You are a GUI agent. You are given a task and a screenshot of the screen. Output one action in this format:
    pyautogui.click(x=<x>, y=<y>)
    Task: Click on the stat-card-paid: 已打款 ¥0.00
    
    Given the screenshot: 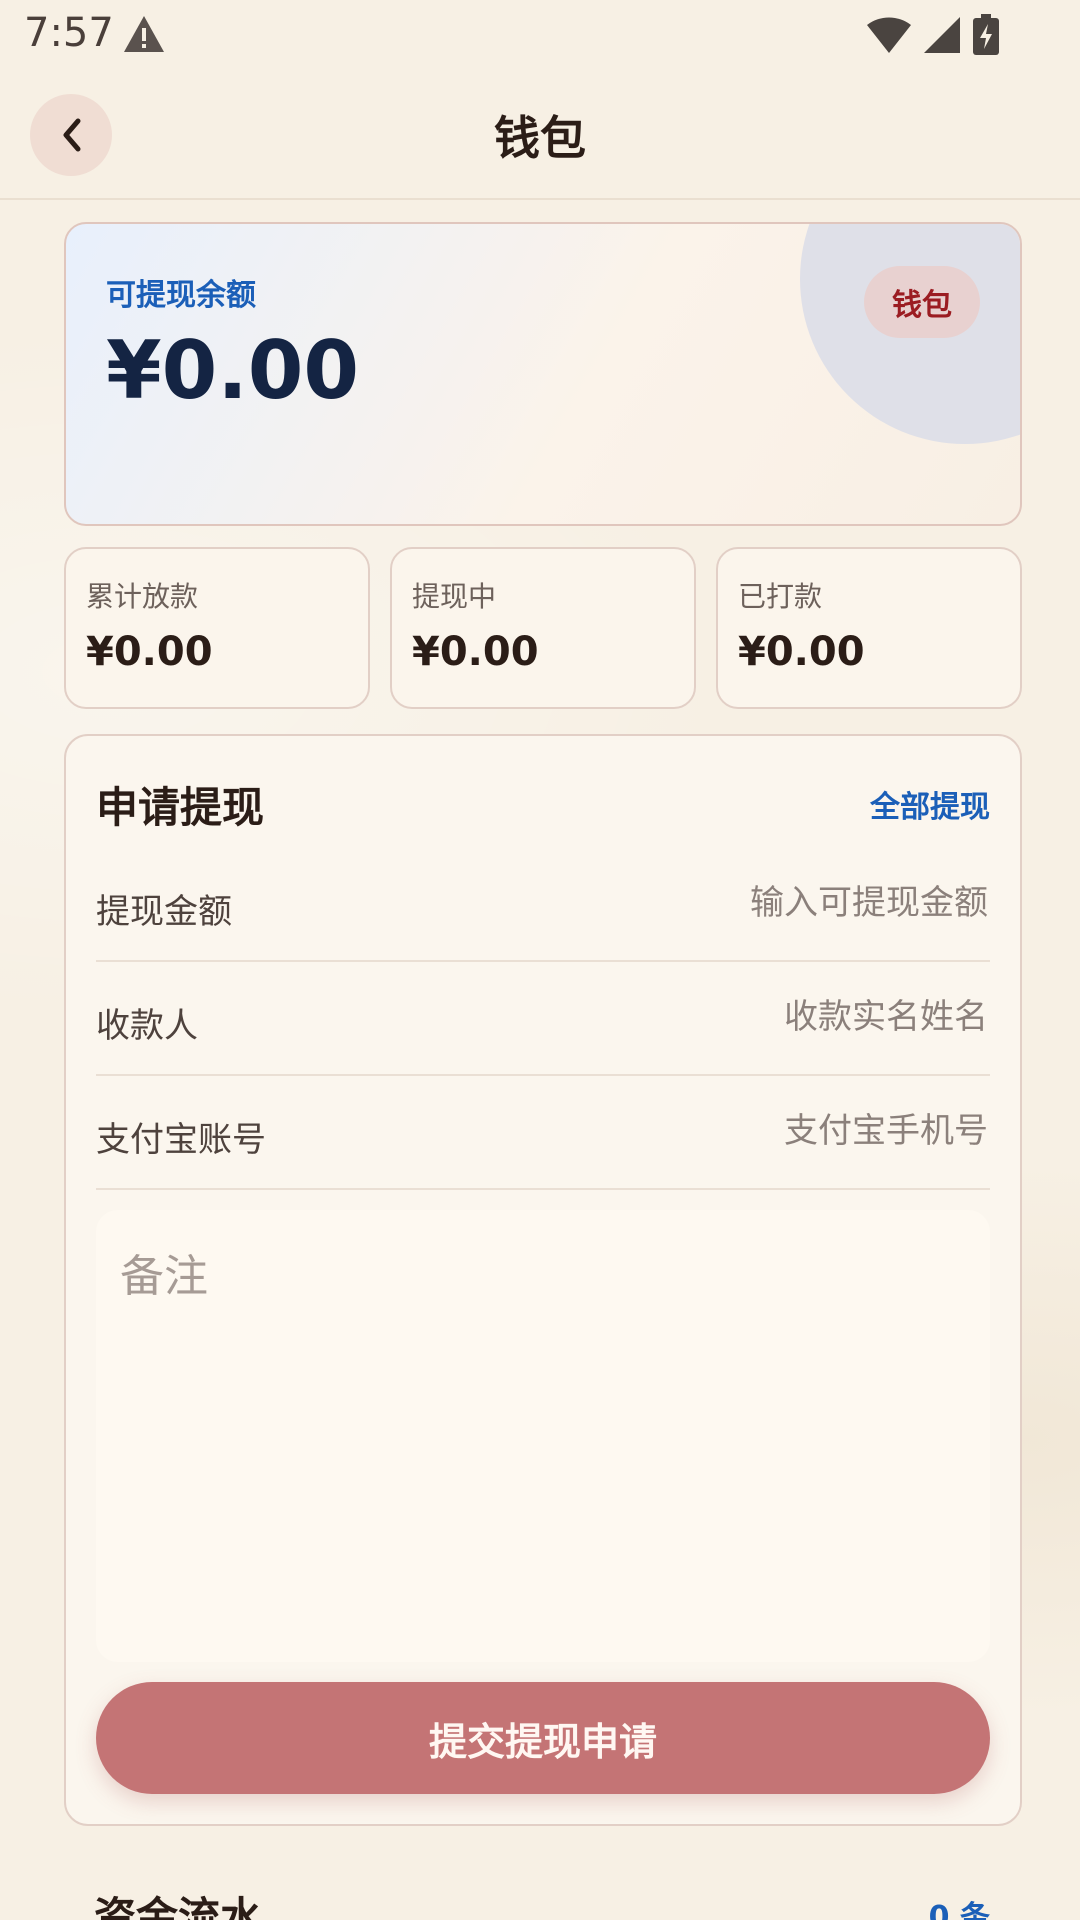 What is the action you would take?
    pyautogui.click(x=869, y=628)
    